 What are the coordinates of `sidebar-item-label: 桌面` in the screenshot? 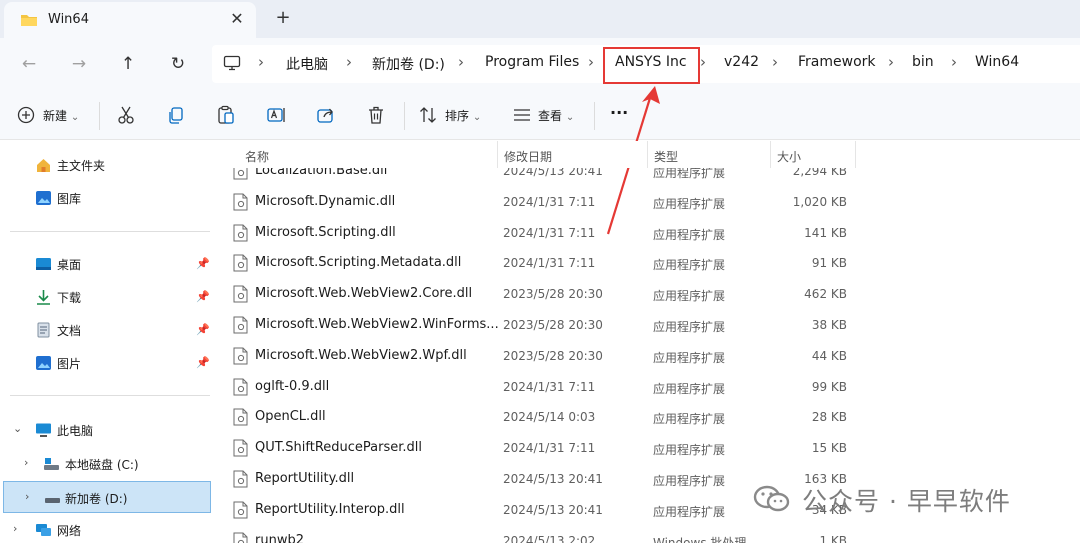 It's located at (69, 265).